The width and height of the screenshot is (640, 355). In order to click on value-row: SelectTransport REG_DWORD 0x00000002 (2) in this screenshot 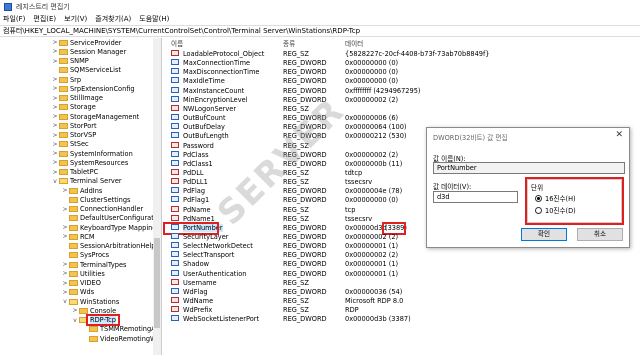, I will do `click(401, 255)`.